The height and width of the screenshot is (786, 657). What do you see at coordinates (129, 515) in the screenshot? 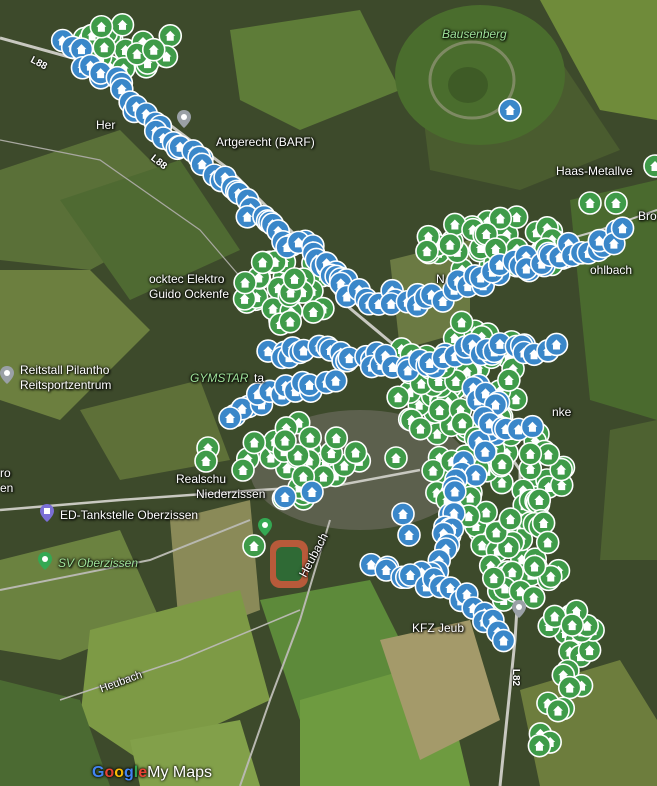
I see `place-label-ed-tankstelle: ED-Tankstelle Oberzissen` at bounding box center [129, 515].